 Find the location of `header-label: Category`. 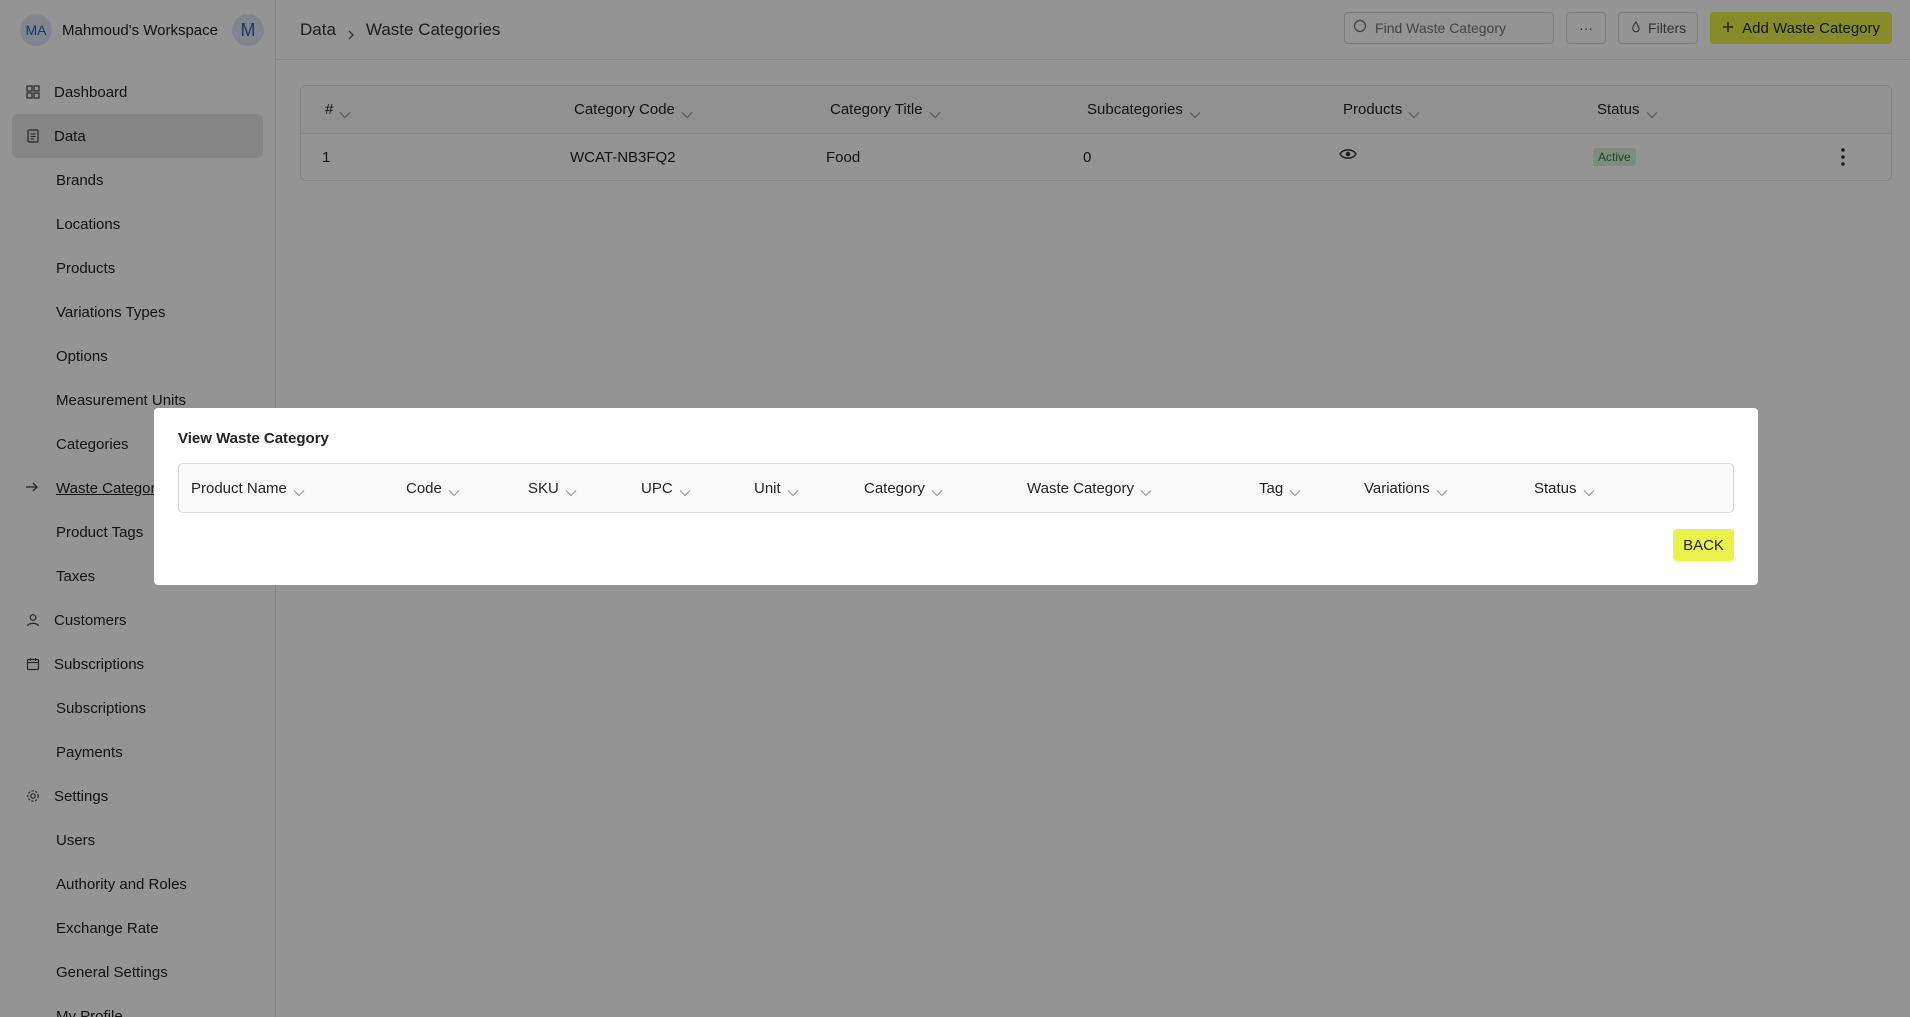

header-label: Category is located at coordinates (894, 488).